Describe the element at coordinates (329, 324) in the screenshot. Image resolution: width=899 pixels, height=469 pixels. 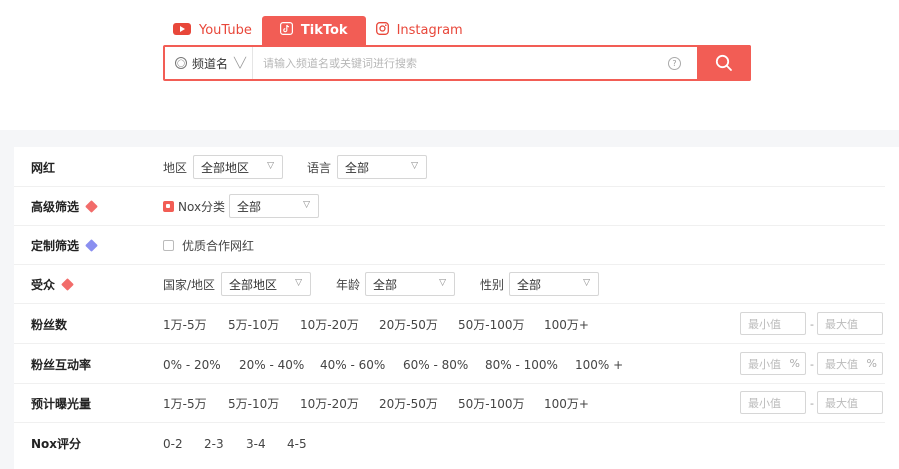
I see `followers-option: 10万-20万` at that location.